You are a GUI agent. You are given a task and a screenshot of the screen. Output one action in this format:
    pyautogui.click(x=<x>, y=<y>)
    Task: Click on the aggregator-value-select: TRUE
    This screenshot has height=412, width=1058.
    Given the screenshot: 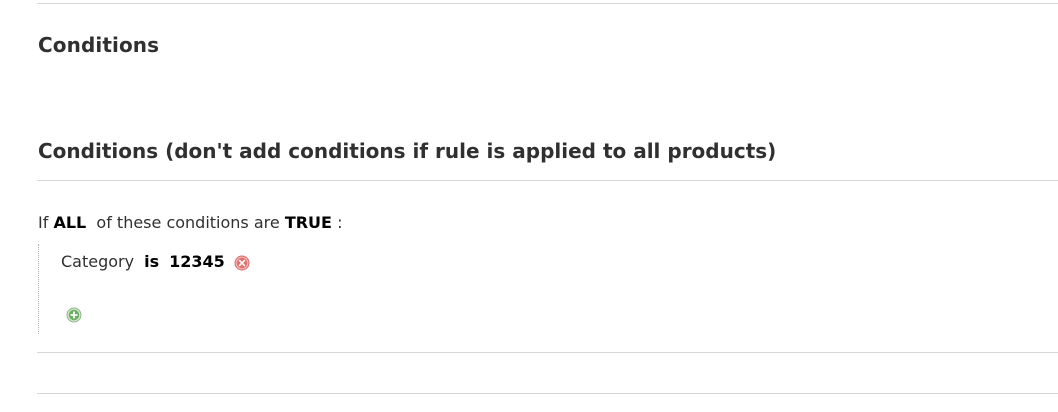 What is the action you would take?
    pyautogui.click(x=308, y=222)
    